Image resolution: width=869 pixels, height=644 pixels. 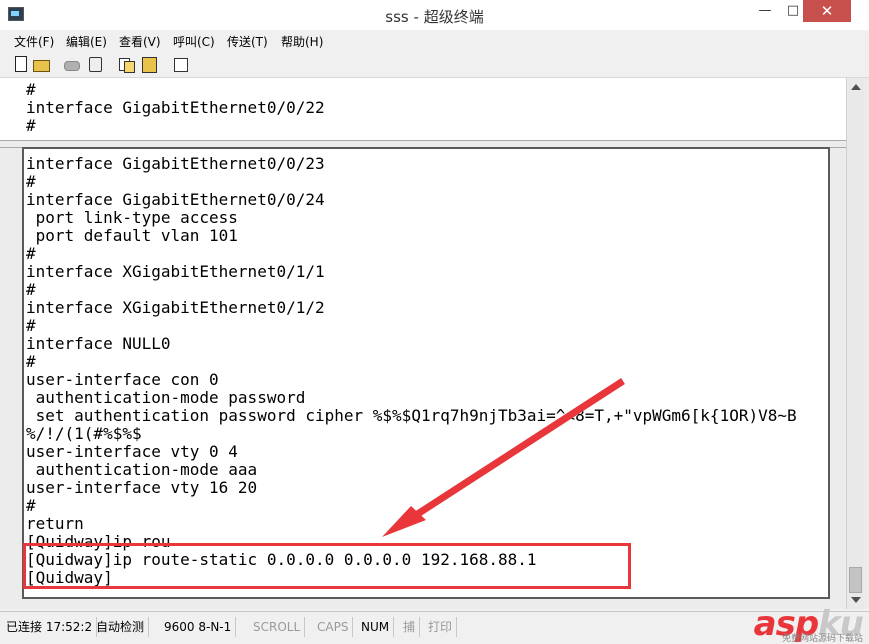 What do you see at coordinates (50, 627) in the screenshot?
I see `status-connection: 已连接 17:52:2` at bounding box center [50, 627].